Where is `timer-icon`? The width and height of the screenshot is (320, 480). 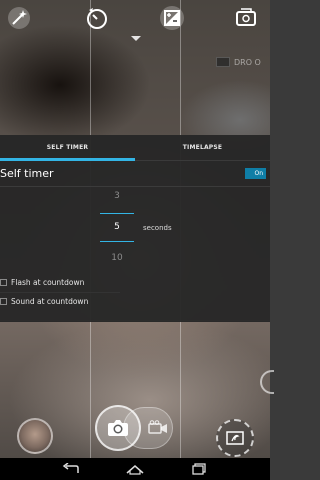
timer-icon is located at coordinates (97, 18).